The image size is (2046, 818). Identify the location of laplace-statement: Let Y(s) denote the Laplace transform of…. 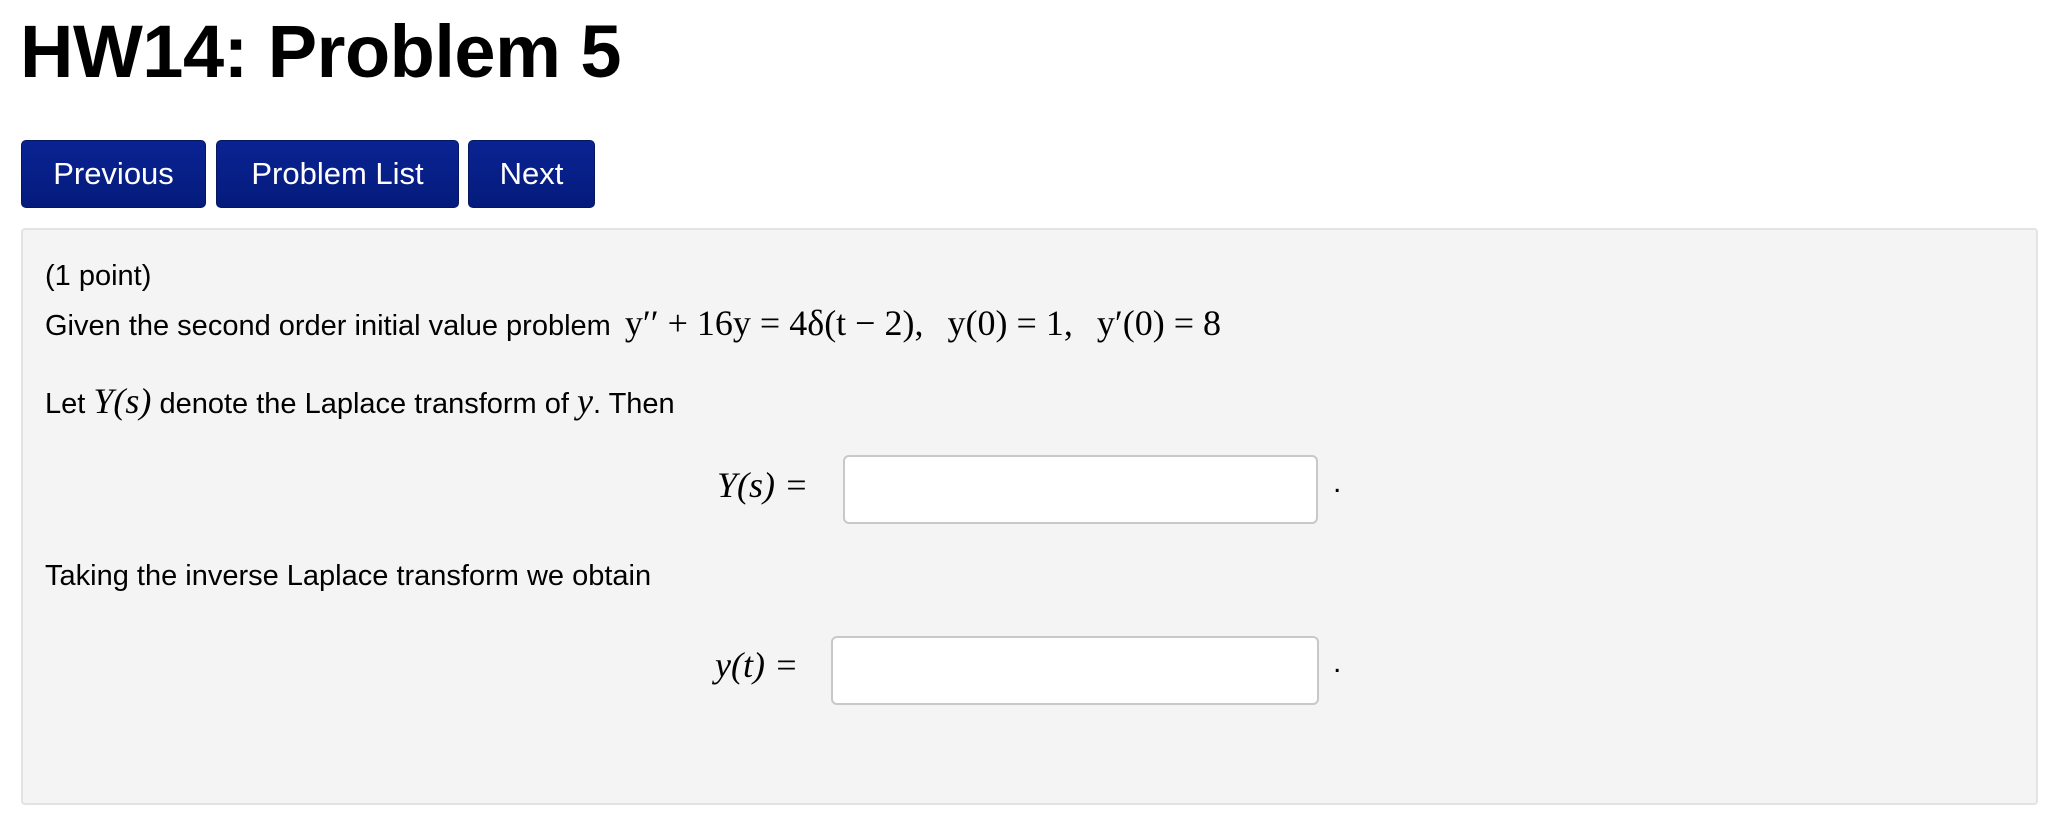
(360, 401).